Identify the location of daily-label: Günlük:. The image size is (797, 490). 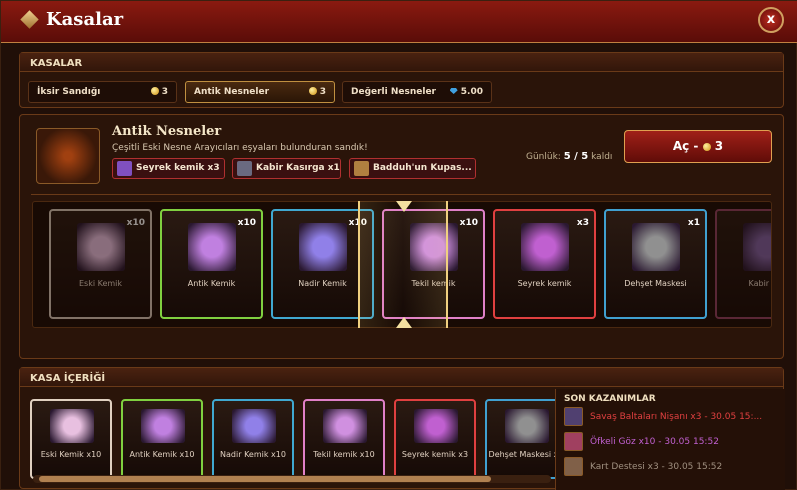
(543, 157).